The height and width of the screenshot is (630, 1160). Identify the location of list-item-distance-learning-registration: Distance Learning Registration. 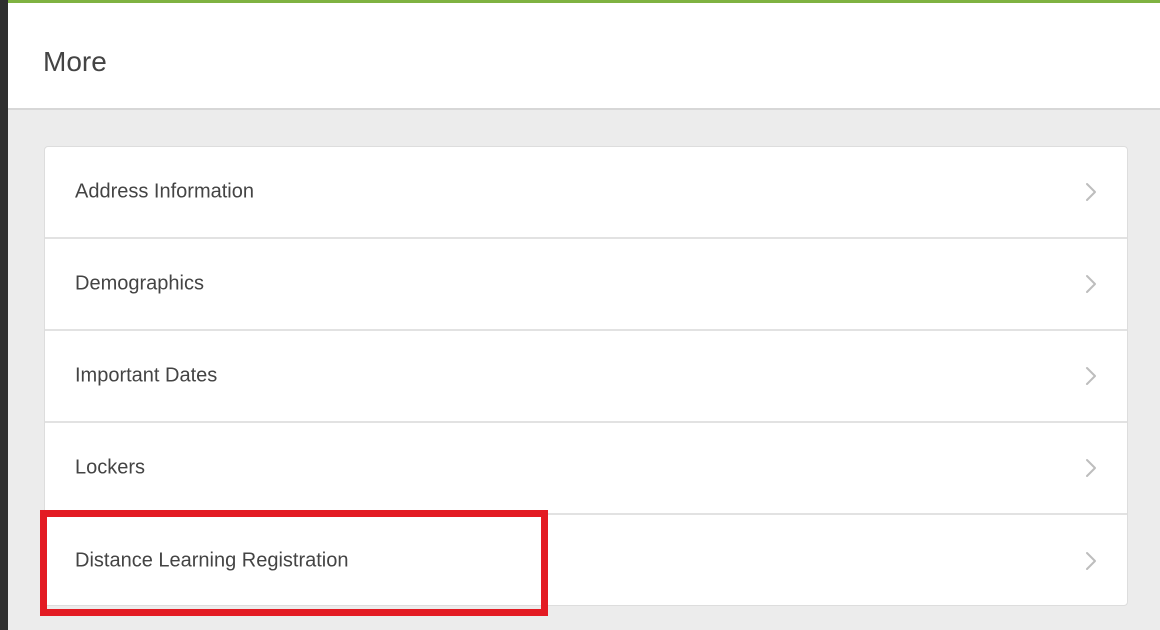
(586, 560).